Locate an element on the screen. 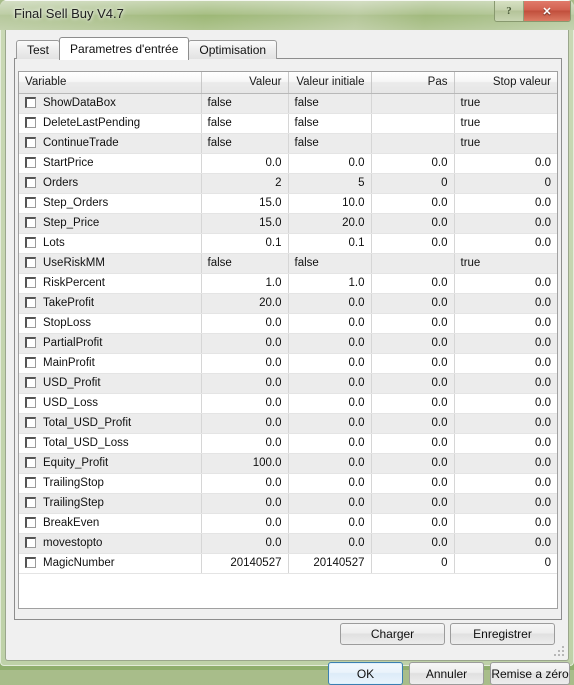 Image resolution: width=574 pixels, height=685 pixels. table-row: ContinueTrade false false true is located at coordinates (288, 143).